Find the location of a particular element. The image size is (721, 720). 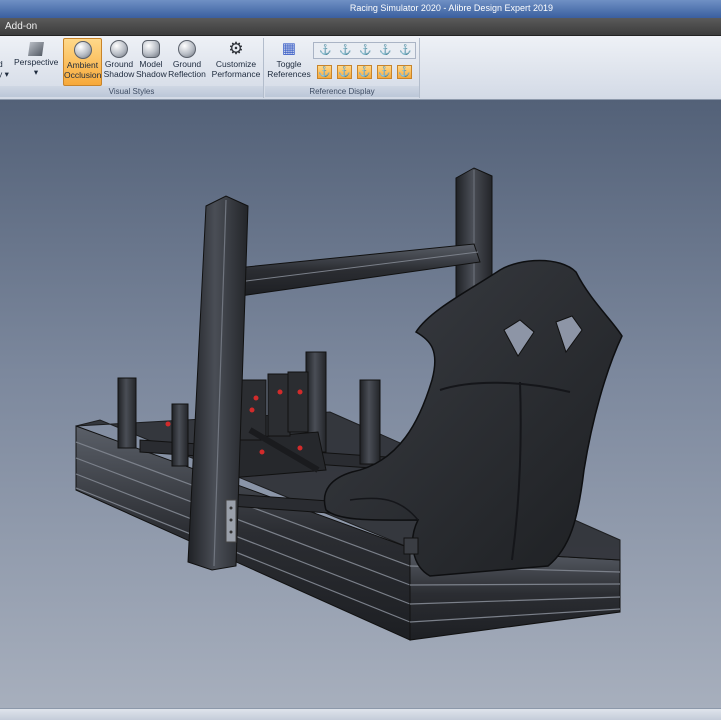

ground-shadow-button: Ground Shadow is located at coordinates (119, 62).